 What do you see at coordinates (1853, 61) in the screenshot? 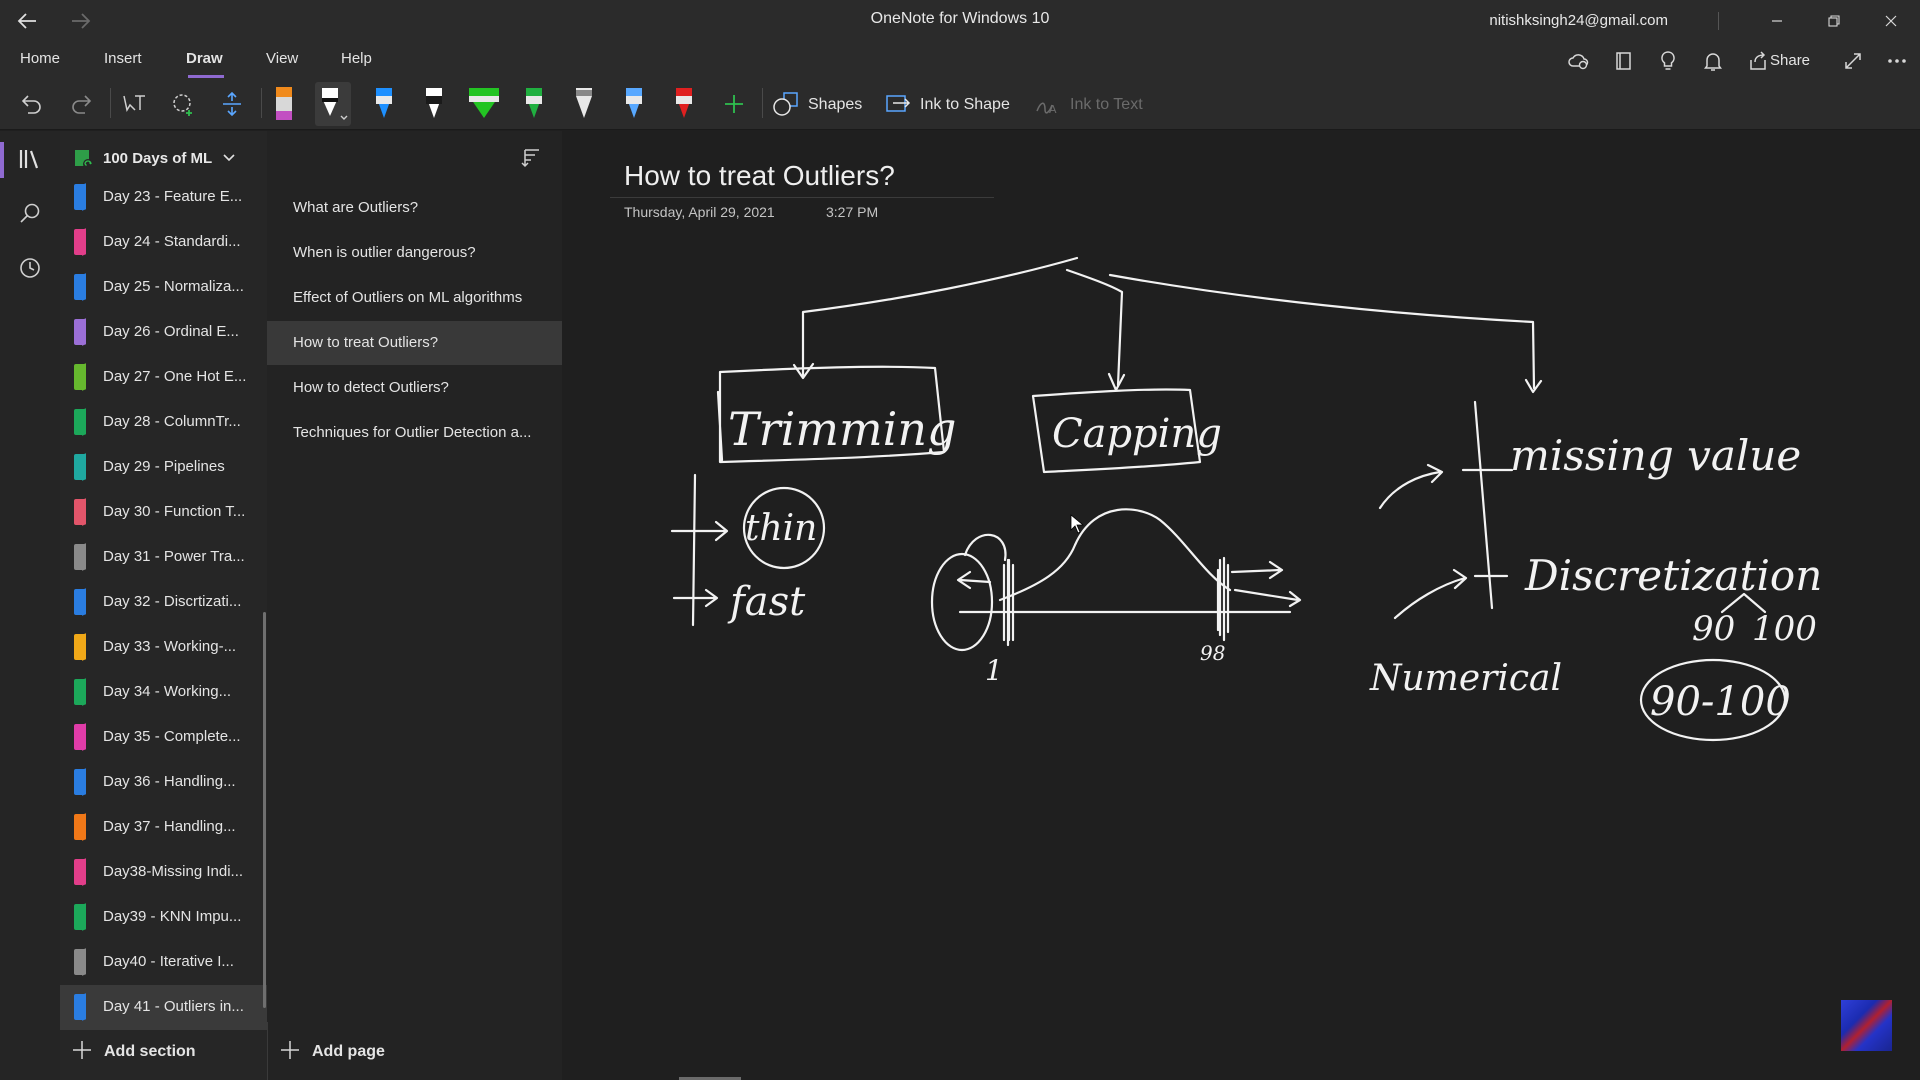
I see `fullscreen-icon` at bounding box center [1853, 61].